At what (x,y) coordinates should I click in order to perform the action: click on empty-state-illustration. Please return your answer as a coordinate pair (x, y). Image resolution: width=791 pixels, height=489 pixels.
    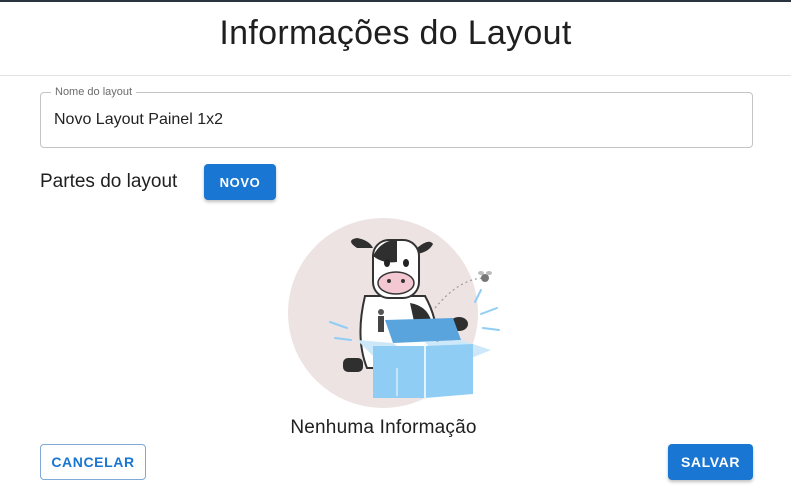
    Looking at the image, I should click on (394, 313).